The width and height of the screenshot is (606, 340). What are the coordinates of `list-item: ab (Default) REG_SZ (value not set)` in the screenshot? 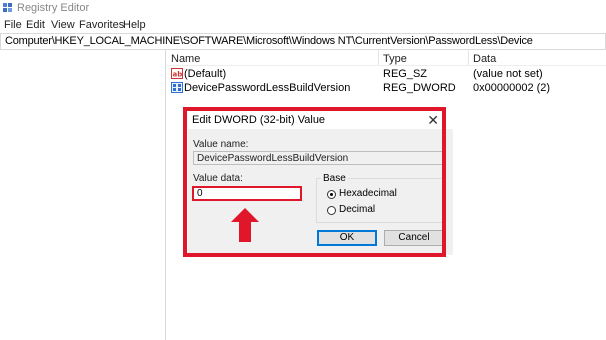 It's located at (386, 74).